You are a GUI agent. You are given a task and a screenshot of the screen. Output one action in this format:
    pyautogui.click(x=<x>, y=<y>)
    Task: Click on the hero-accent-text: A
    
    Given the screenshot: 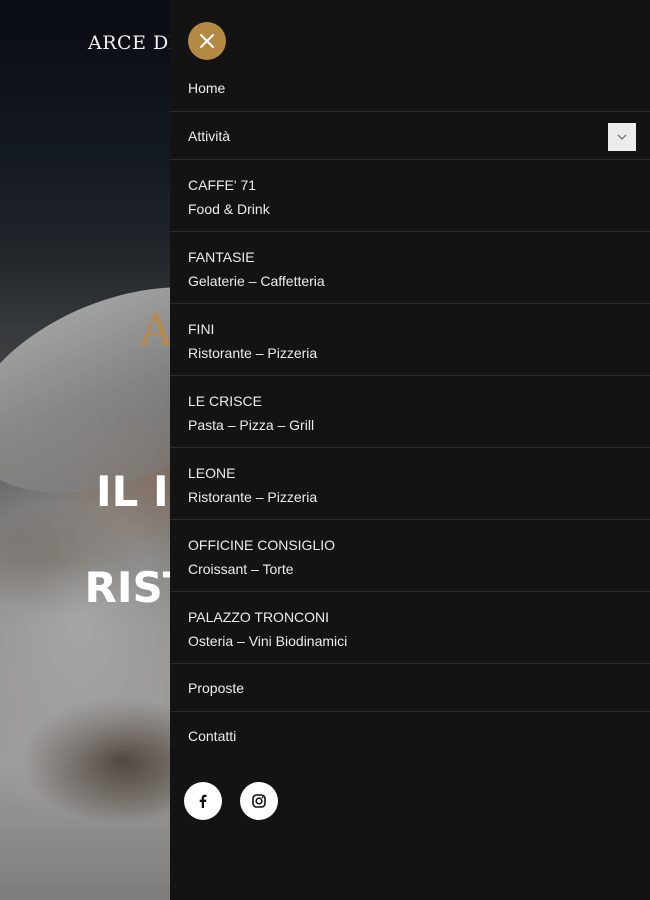 What is the action you would take?
    pyautogui.click(x=156, y=330)
    